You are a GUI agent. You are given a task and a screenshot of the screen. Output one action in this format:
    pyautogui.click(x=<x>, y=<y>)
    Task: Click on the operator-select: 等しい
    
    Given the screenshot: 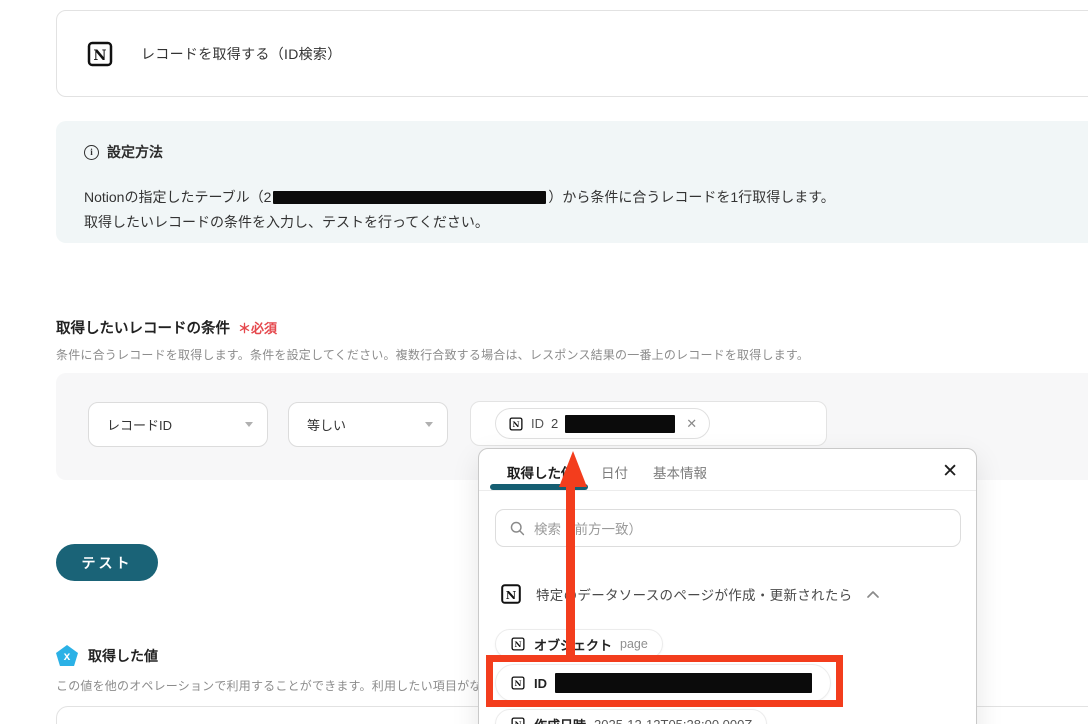 What is the action you would take?
    pyautogui.click(x=368, y=424)
    